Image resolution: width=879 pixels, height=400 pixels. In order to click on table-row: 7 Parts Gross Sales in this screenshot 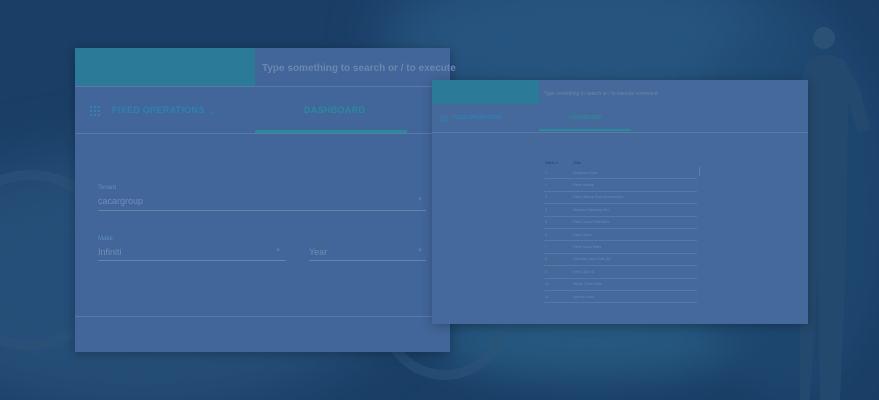, I will do `click(620, 247)`.